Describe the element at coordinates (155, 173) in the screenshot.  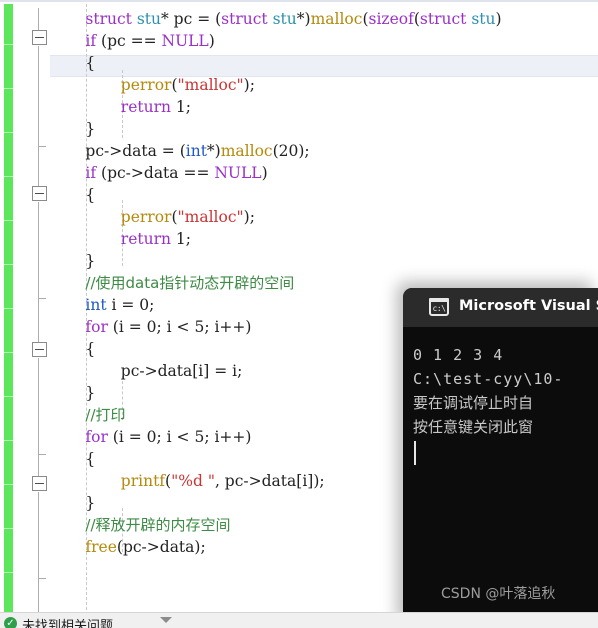
I see `code-token: (pc->data ==` at that location.